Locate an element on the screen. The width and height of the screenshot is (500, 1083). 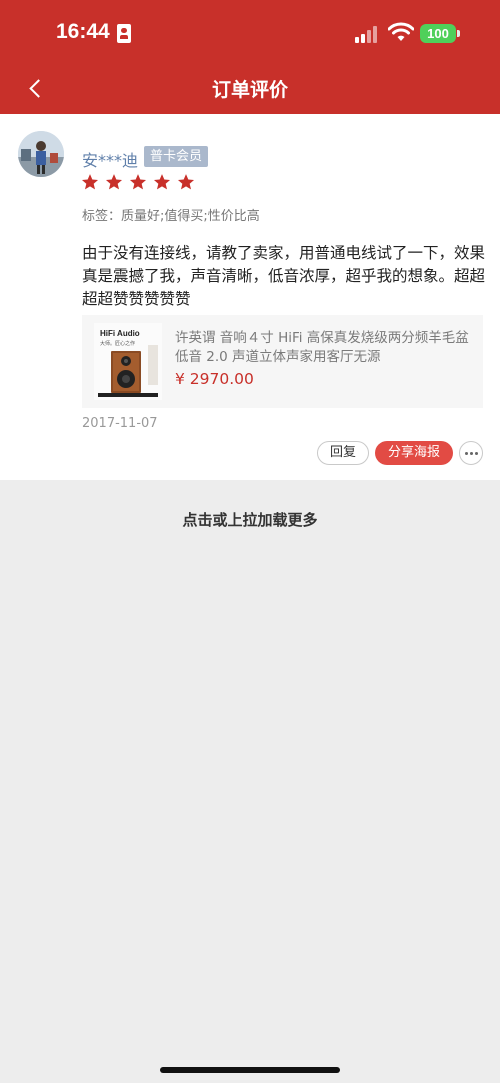
product-image-subcaption: 大师。匠心之作 is located at coordinates (117, 343).